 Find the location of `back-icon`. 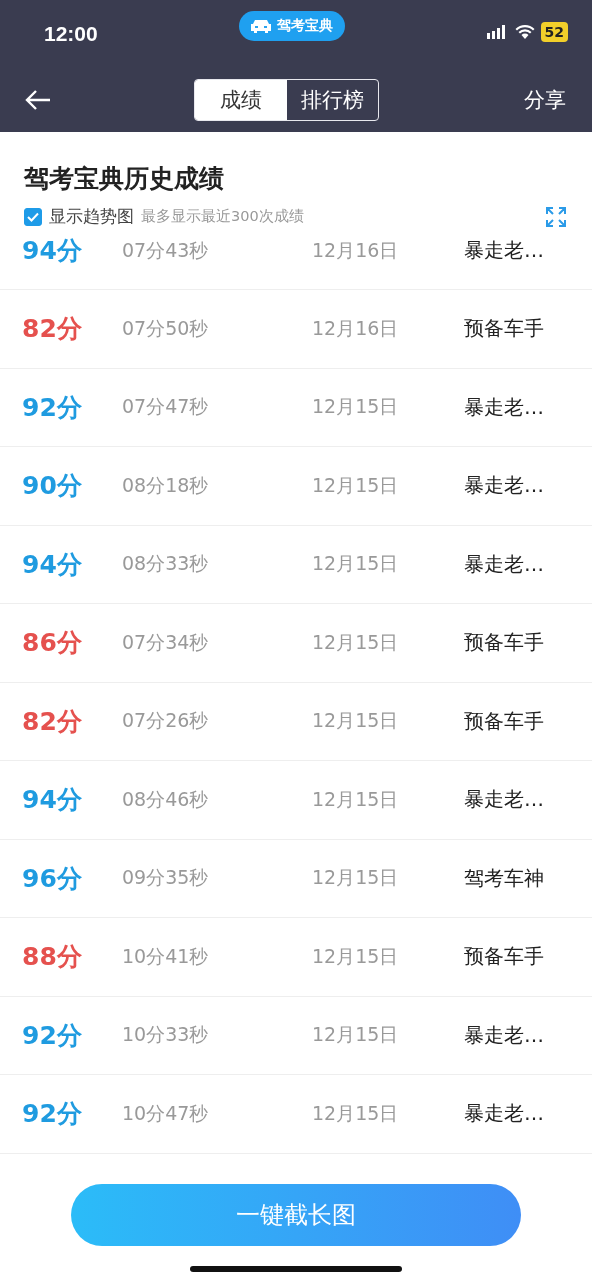

back-icon is located at coordinates (38, 100).